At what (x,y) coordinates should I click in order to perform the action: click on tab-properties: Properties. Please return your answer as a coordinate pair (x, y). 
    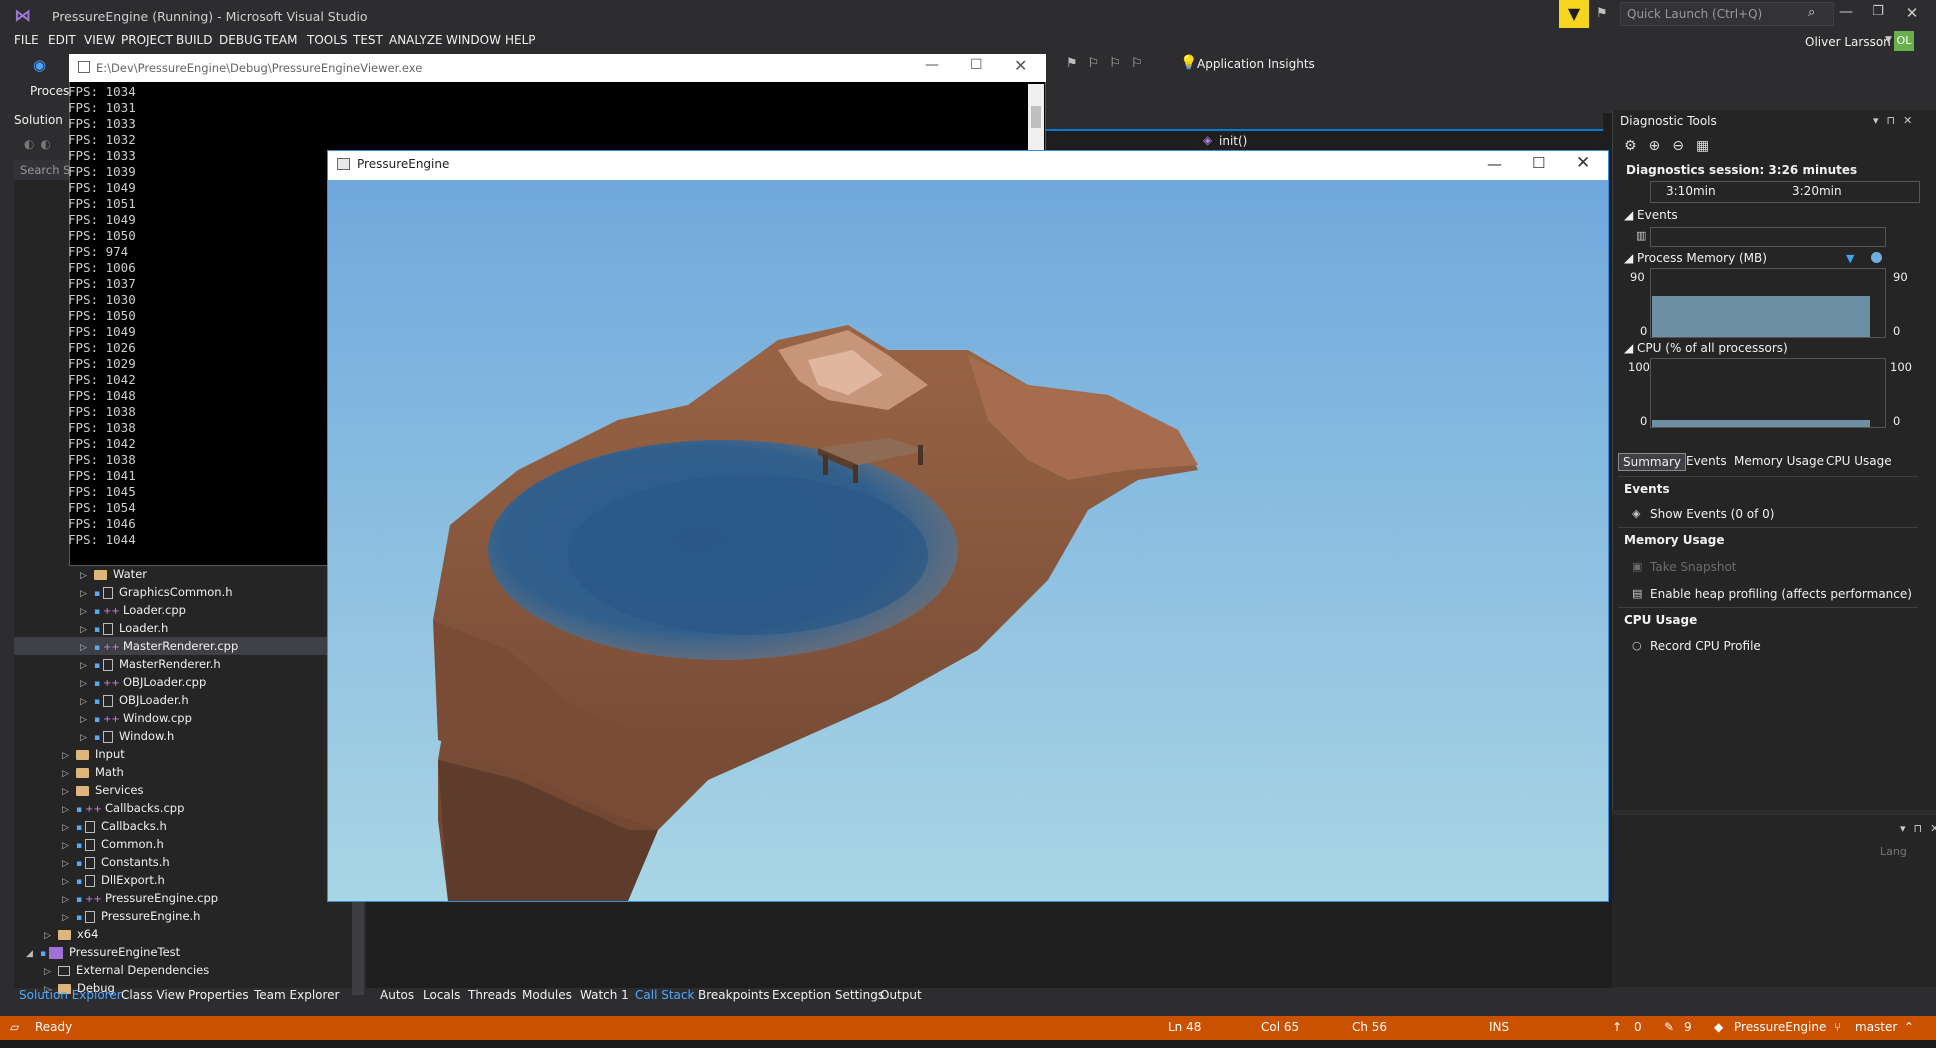
    Looking at the image, I should click on (218, 995).